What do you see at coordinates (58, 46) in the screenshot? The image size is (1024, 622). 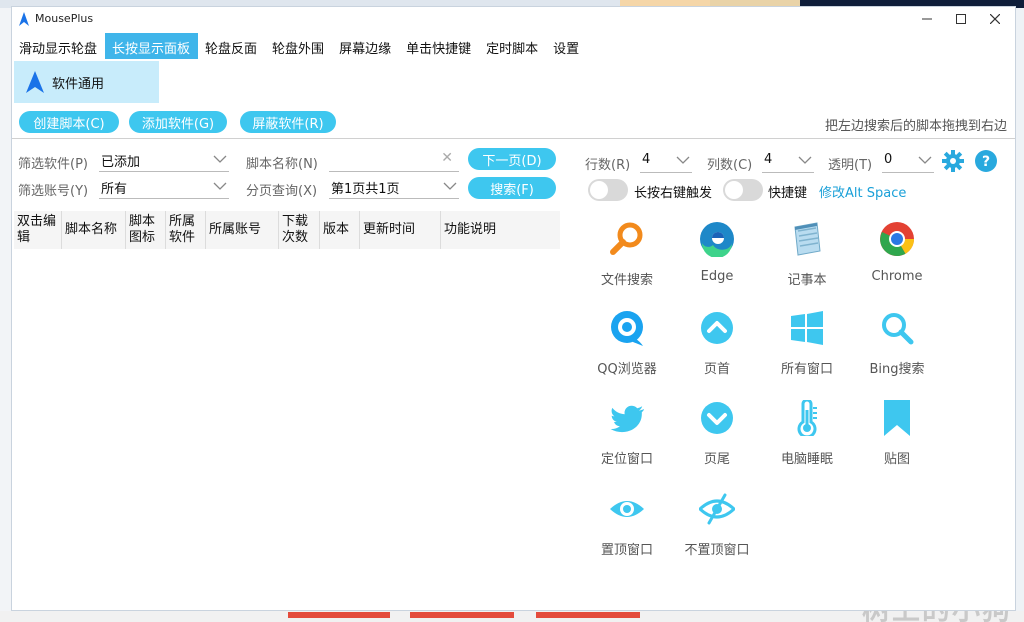 I see `menu-swipe-wheel: 滑动显示轮盘` at bounding box center [58, 46].